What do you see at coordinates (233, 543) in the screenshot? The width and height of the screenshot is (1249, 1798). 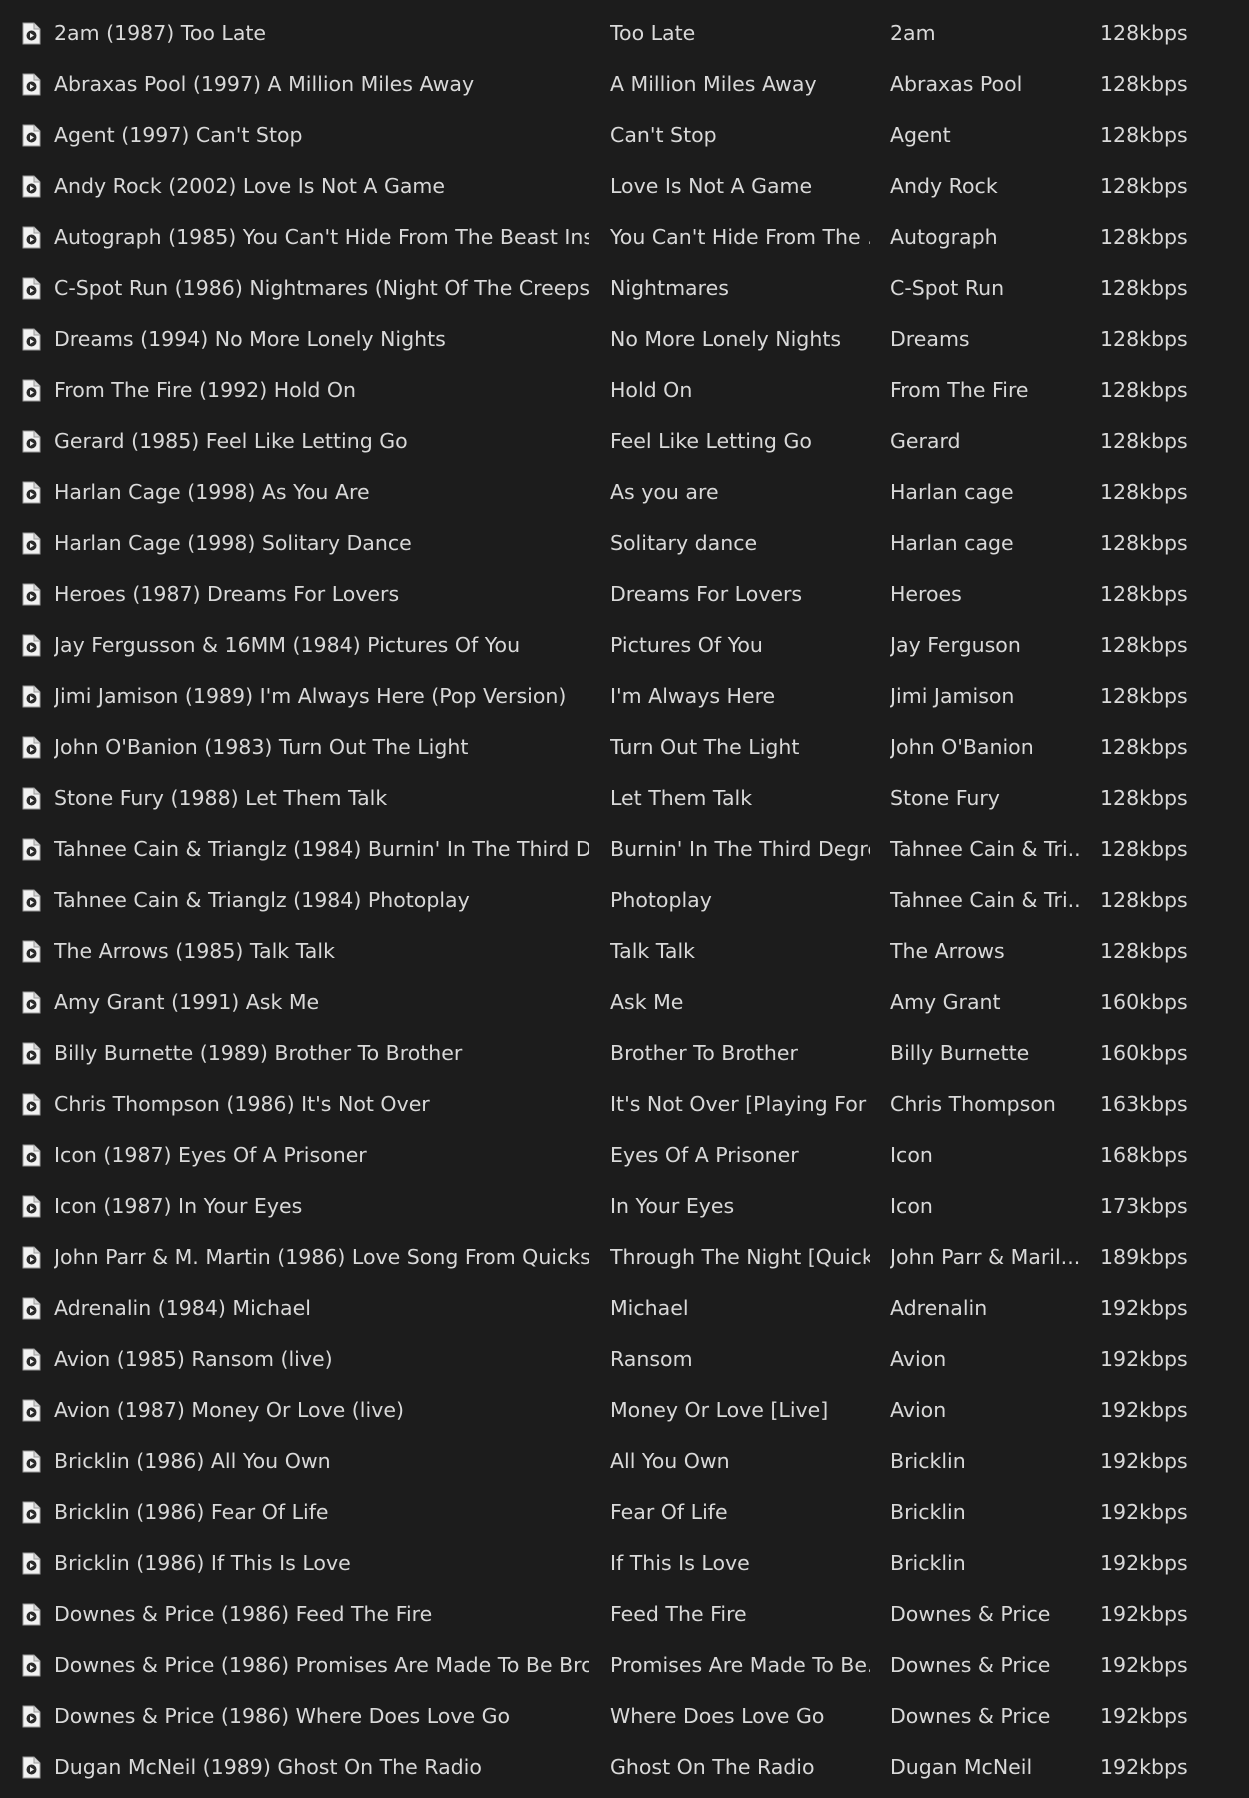 I see `file-name: Harlan Cage (1998) Solitary Dance` at bounding box center [233, 543].